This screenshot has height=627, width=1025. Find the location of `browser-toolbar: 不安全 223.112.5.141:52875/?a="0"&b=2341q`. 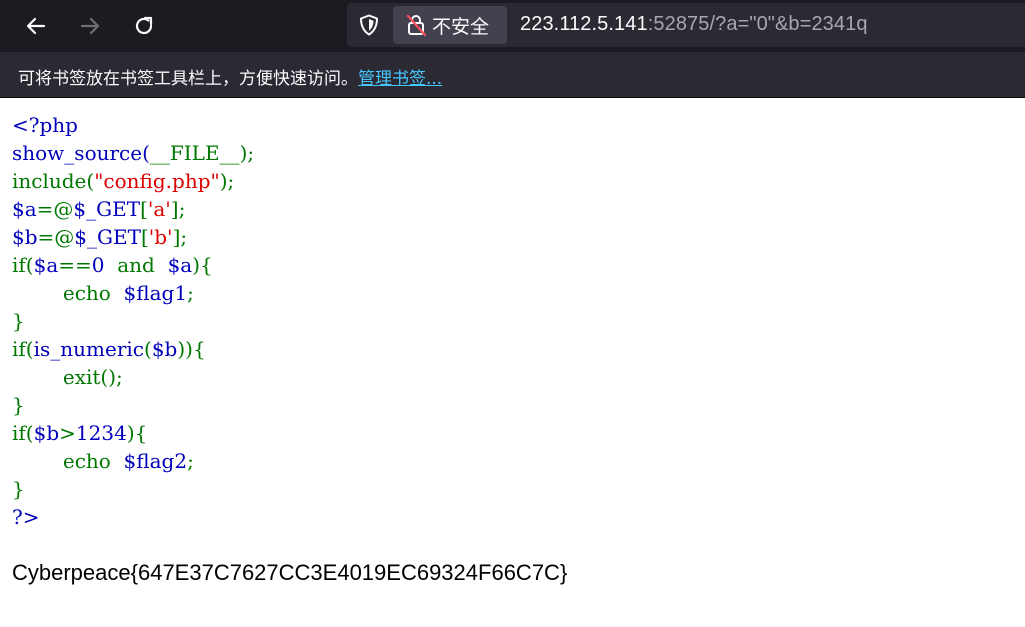

browser-toolbar: 不安全 223.112.5.141:52875/?a="0"&b=2341q is located at coordinates (512, 26).